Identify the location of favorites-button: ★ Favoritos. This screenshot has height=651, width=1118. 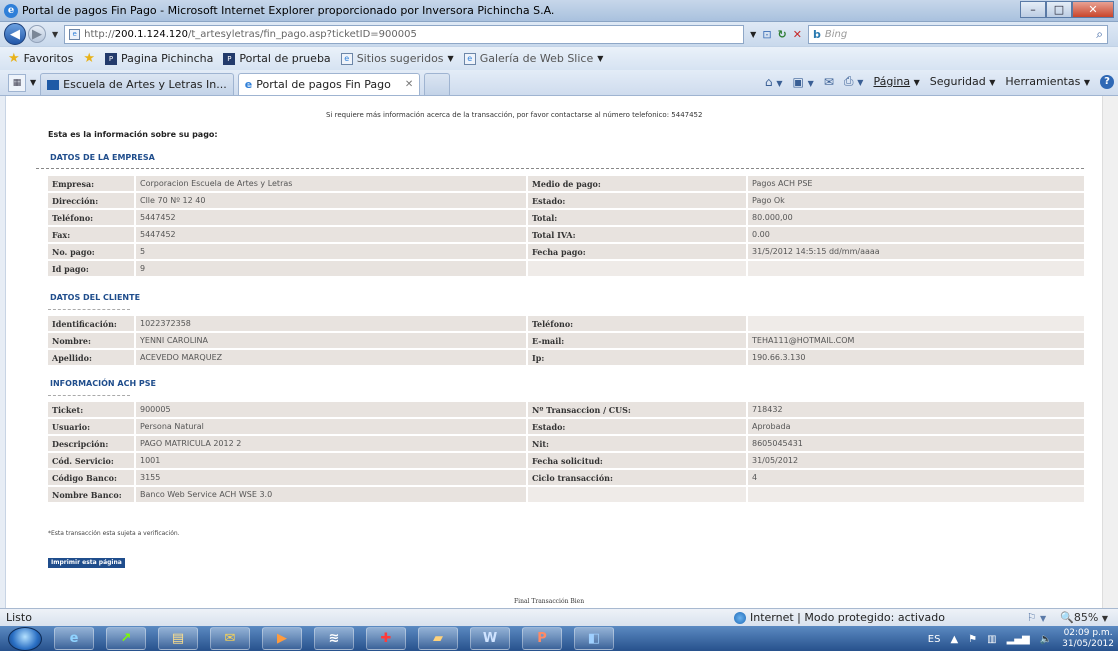
(40, 58).